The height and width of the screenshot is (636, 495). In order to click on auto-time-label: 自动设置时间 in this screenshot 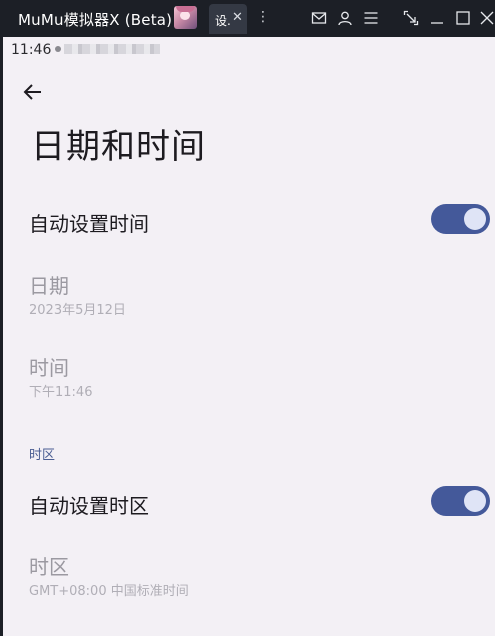, I will do `click(89, 222)`.